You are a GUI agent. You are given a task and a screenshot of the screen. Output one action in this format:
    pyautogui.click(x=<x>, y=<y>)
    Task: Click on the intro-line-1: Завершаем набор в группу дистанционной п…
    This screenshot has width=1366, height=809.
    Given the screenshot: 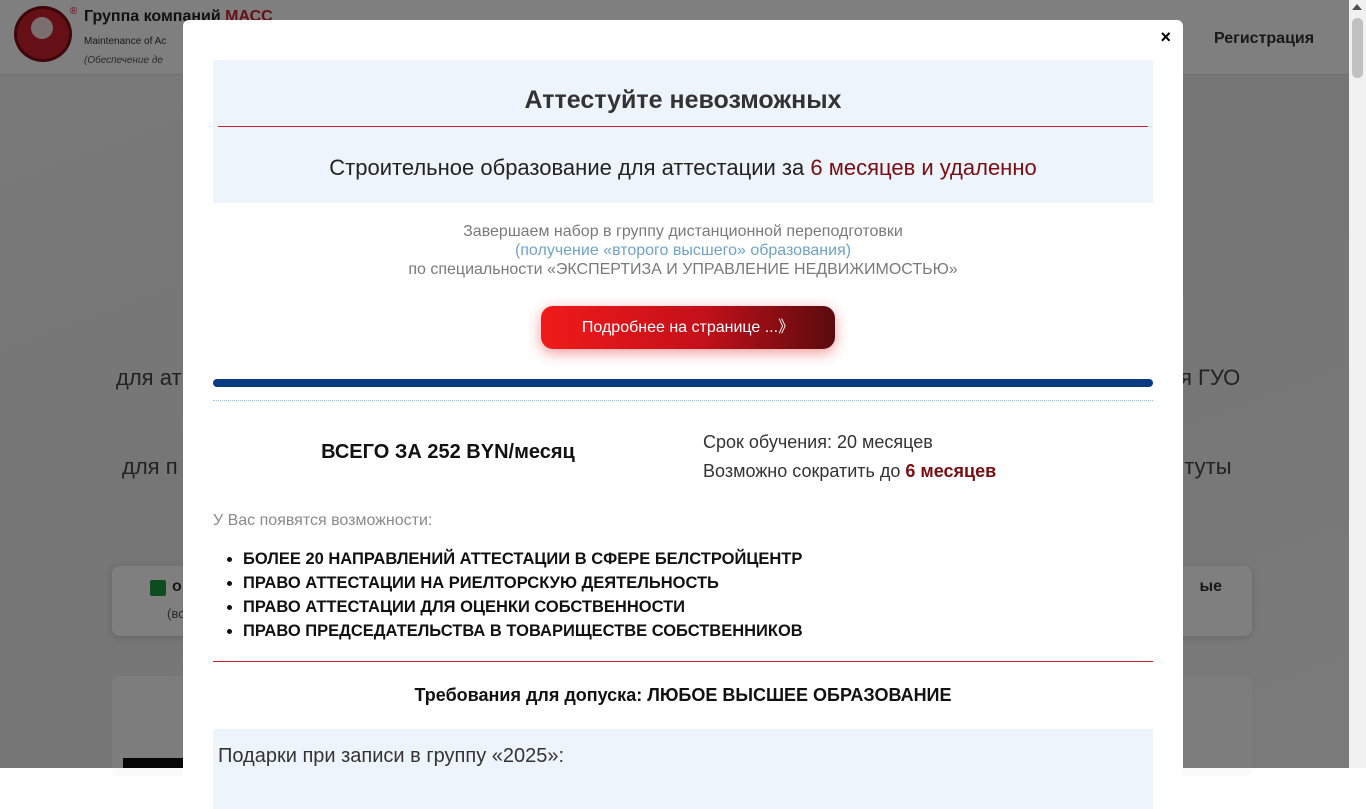 What is the action you would take?
    pyautogui.click(x=683, y=231)
    